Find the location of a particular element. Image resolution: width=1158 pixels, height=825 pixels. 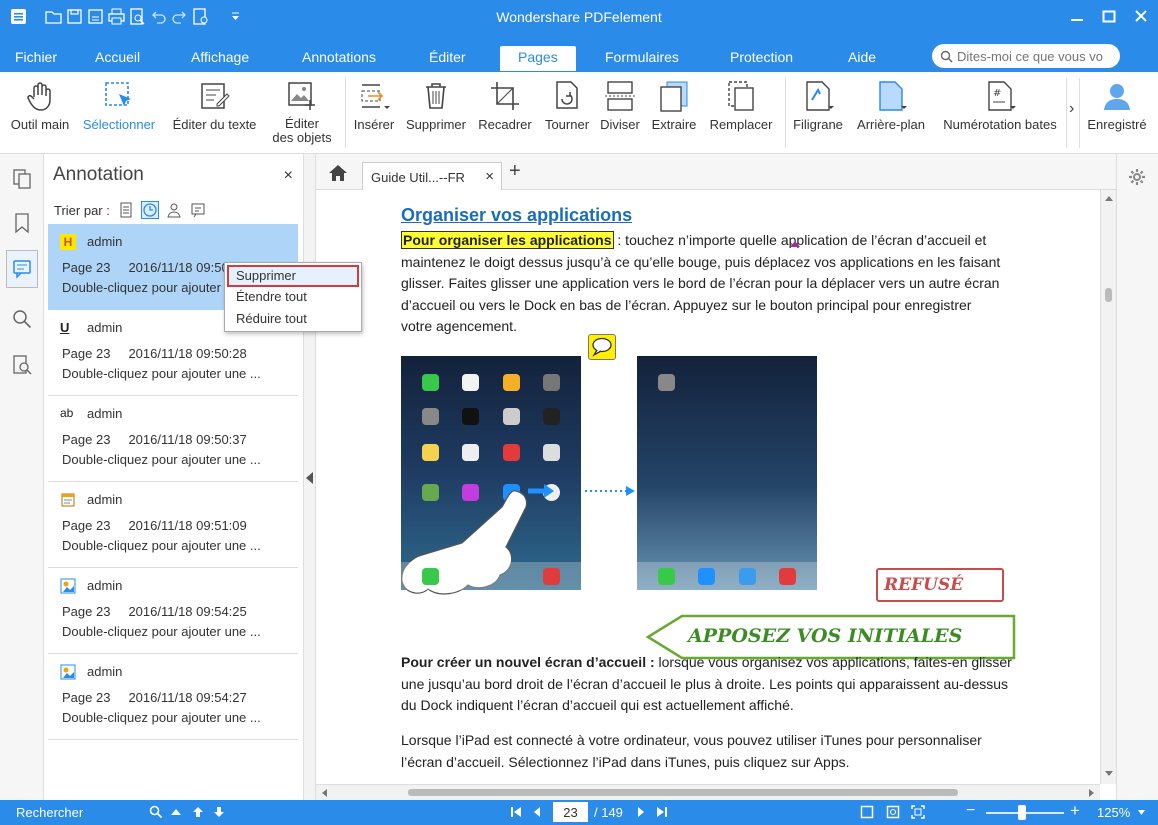

refused-stamp: REFUSÉ is located at coordinates (940, 585).